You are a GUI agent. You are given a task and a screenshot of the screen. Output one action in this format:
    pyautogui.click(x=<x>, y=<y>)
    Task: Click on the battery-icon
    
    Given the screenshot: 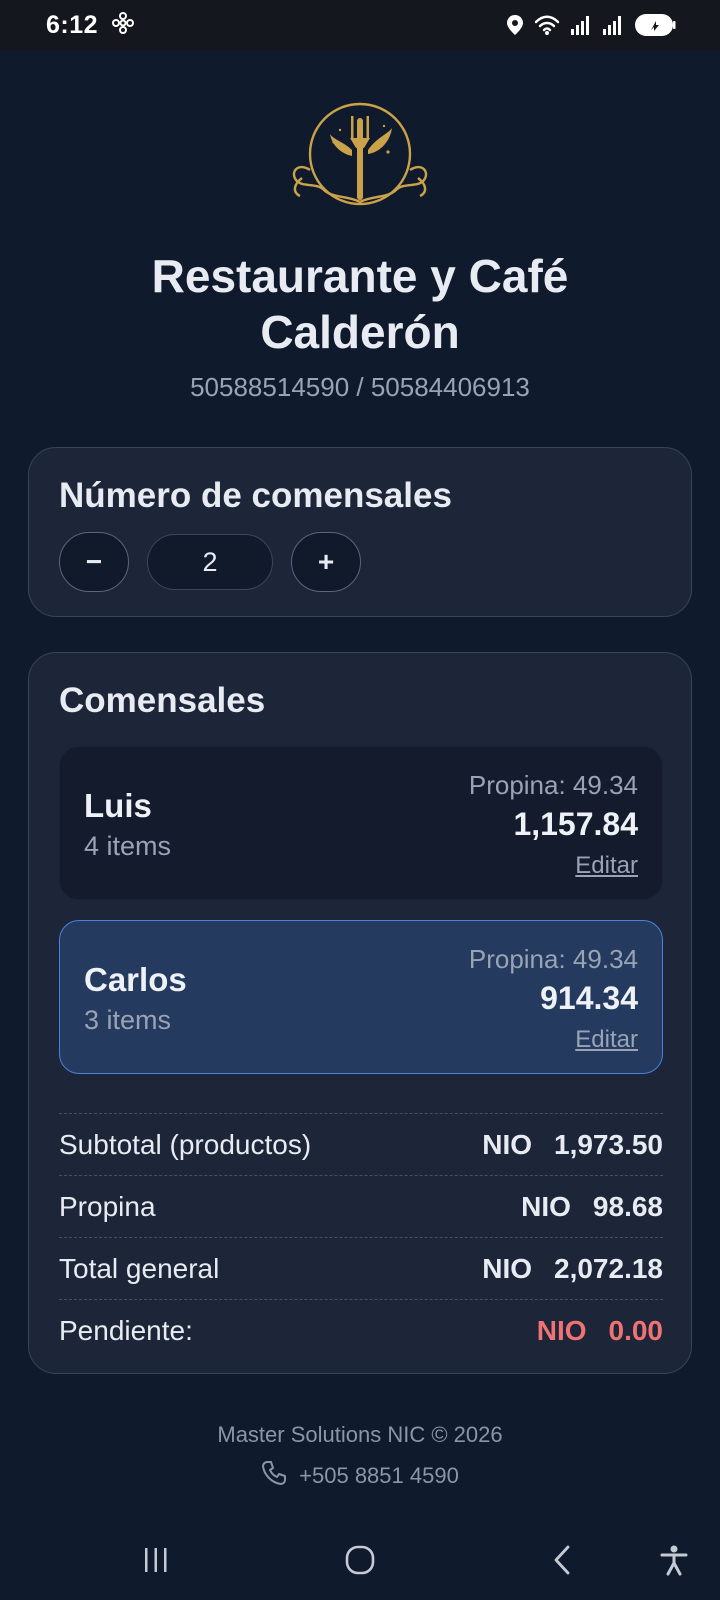 What is the action you would take?
    pyautogui.click(x=655, y=25)
    